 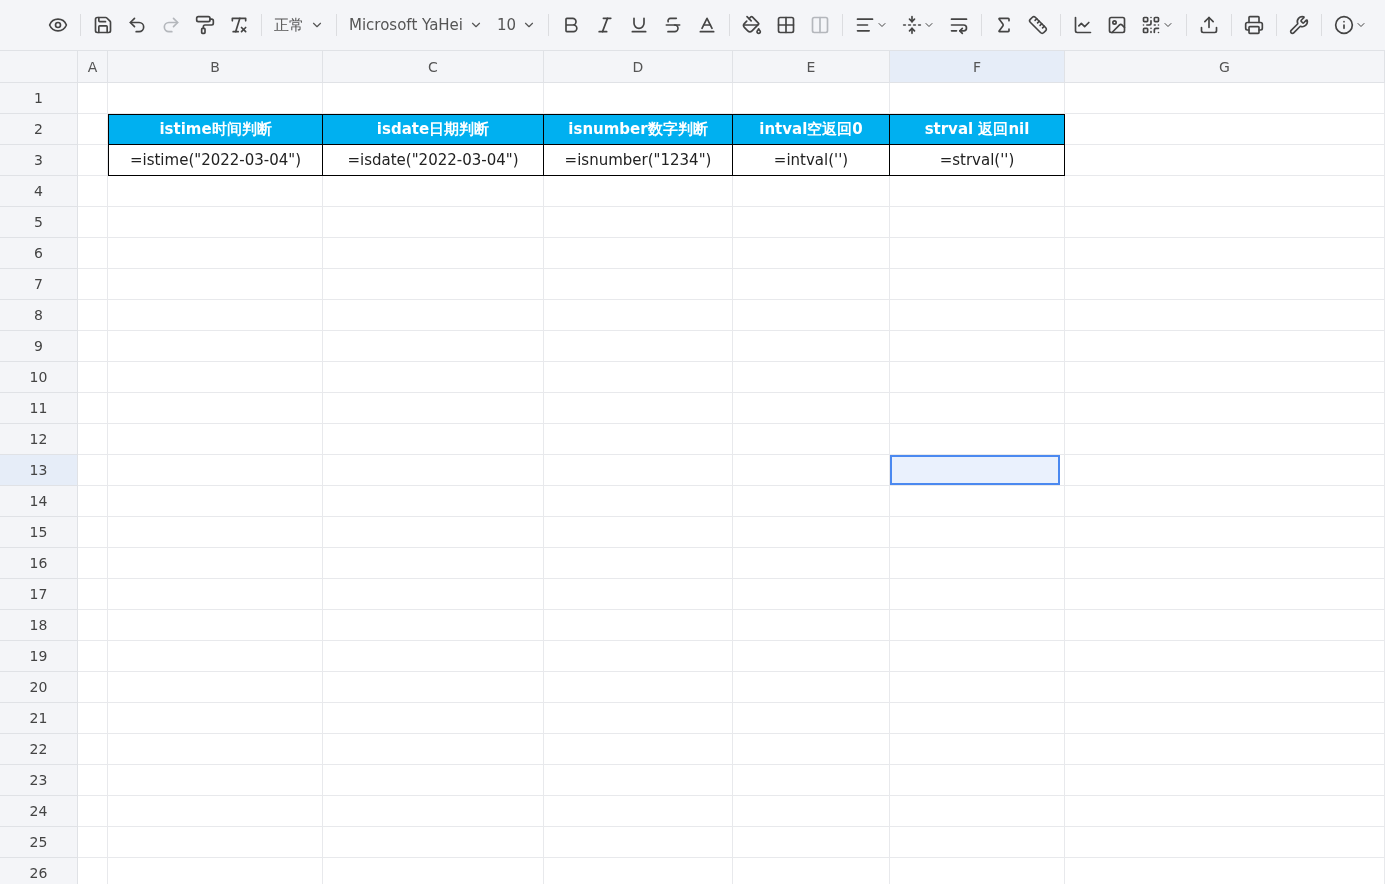 I want to click on vertical-align-icon, so click(x=912, y=25).